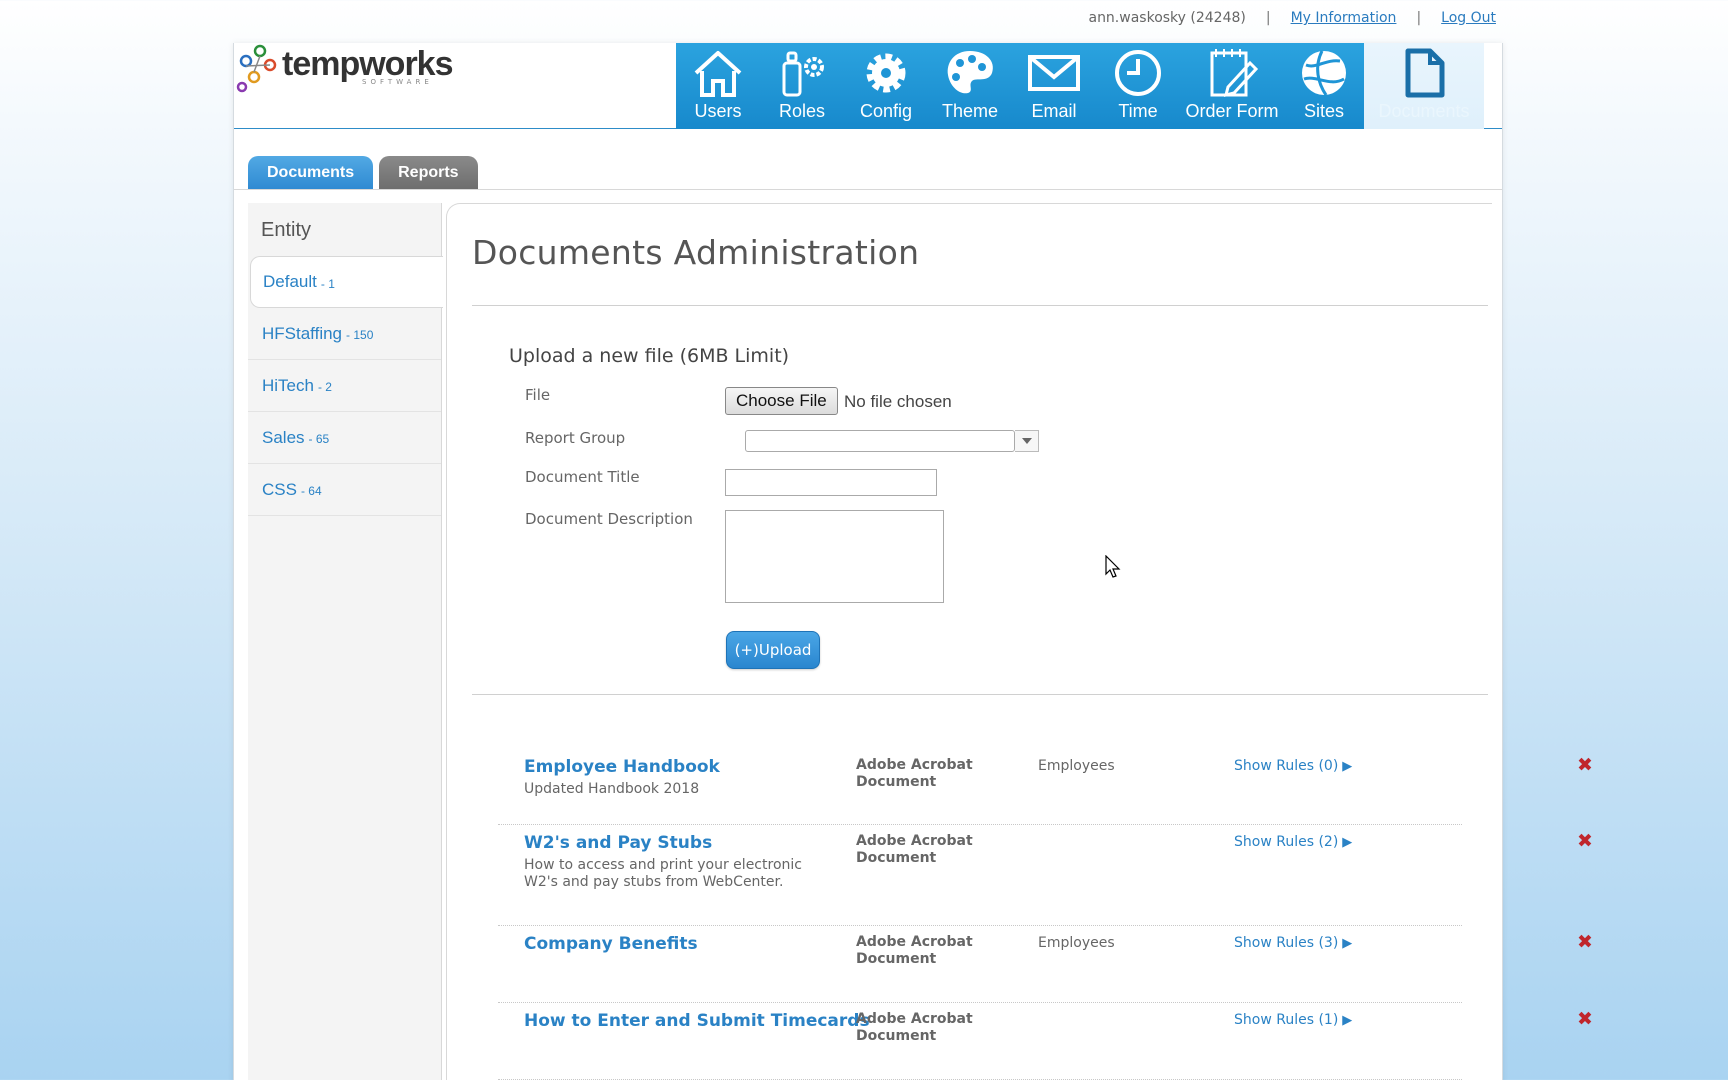  I want to click on sidebar-item-label: HFStaffing, so click(302, 333).